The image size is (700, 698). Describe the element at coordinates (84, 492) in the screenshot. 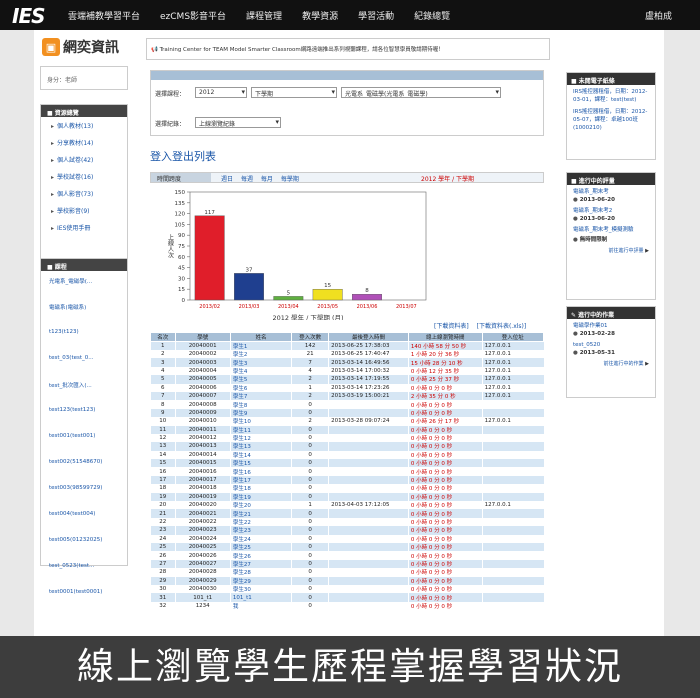

I see `course-item: test003(98599729)` at that location.